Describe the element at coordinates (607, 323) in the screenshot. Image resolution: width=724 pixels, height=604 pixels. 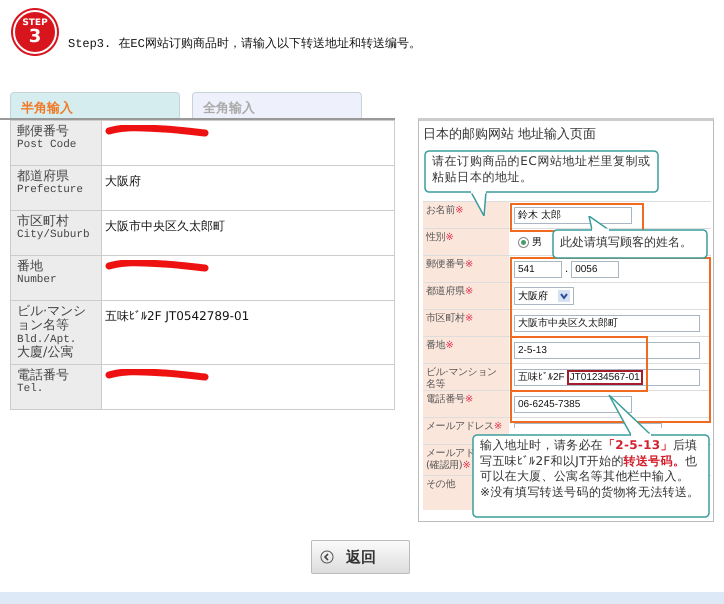
I see `input-field: 大阪市中央区久太郎町` at that location.